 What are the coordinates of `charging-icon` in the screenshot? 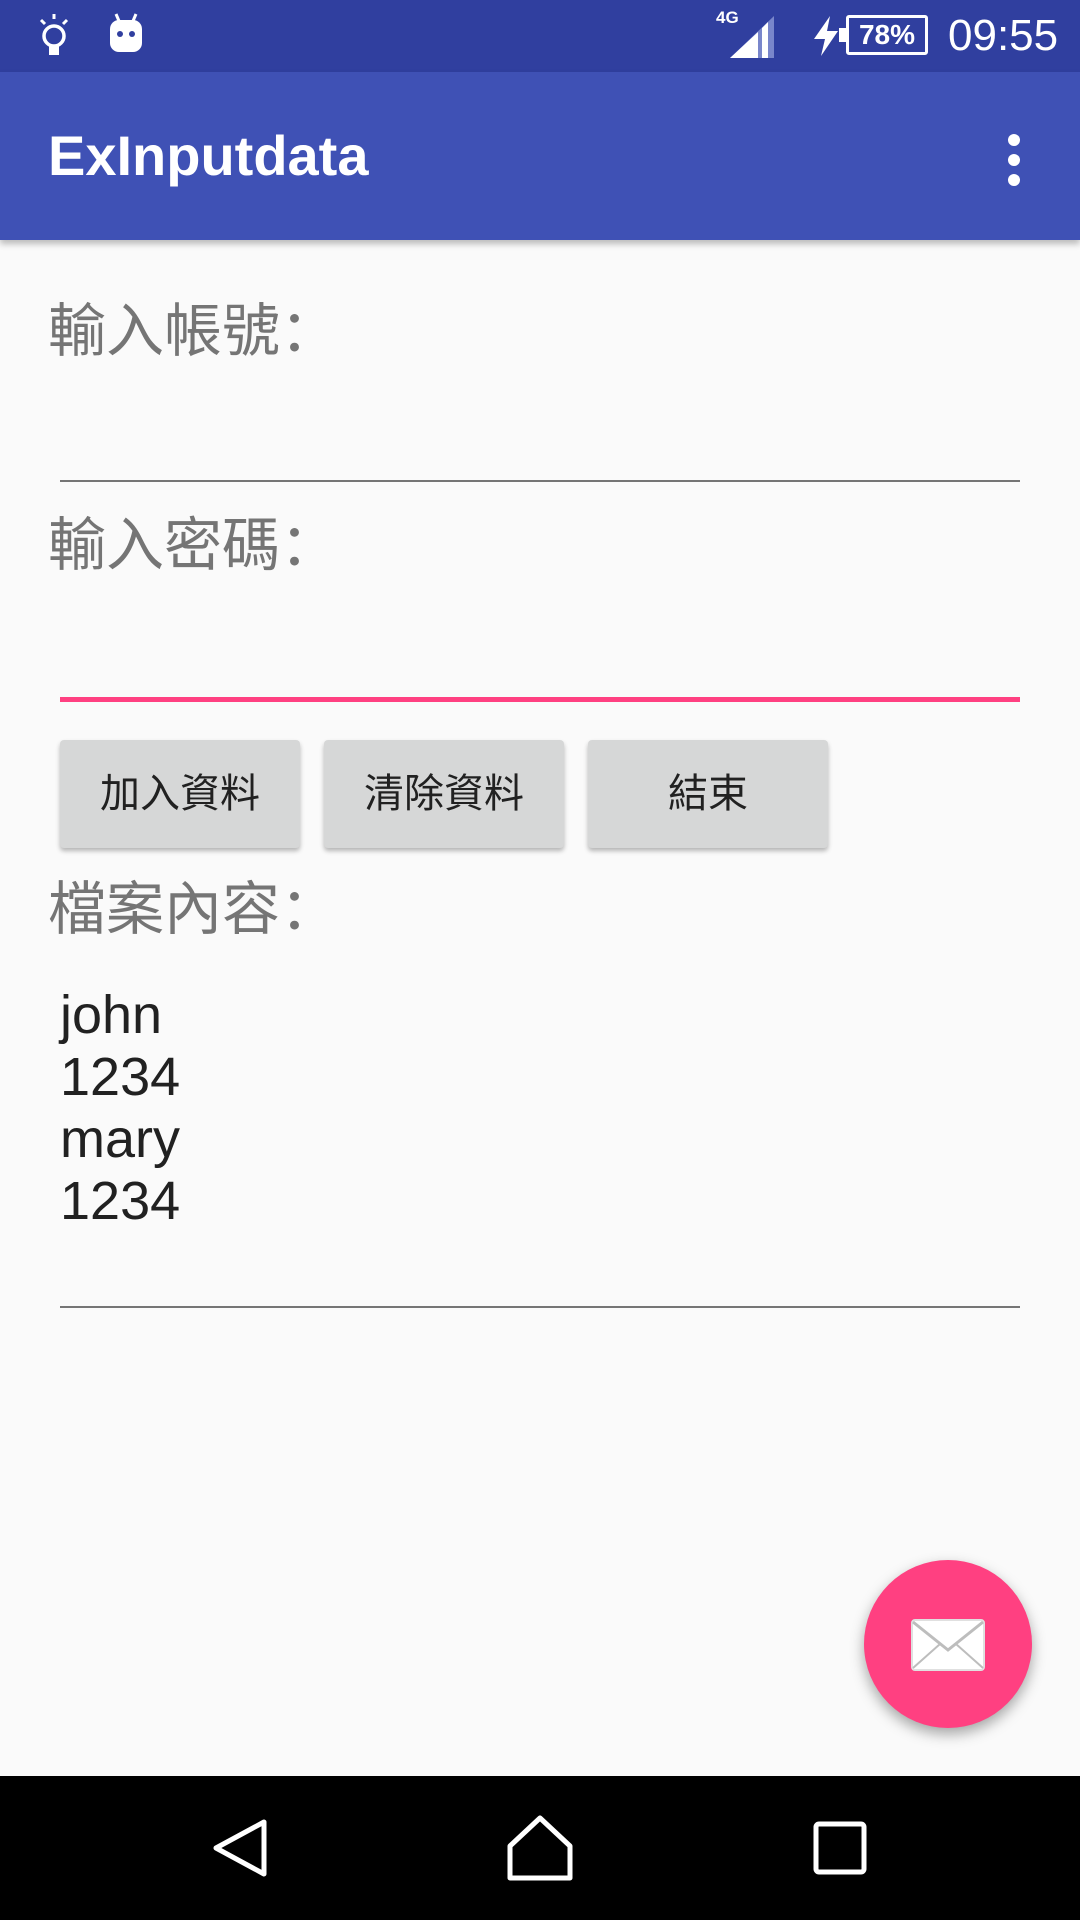 It's located at (826, 36).